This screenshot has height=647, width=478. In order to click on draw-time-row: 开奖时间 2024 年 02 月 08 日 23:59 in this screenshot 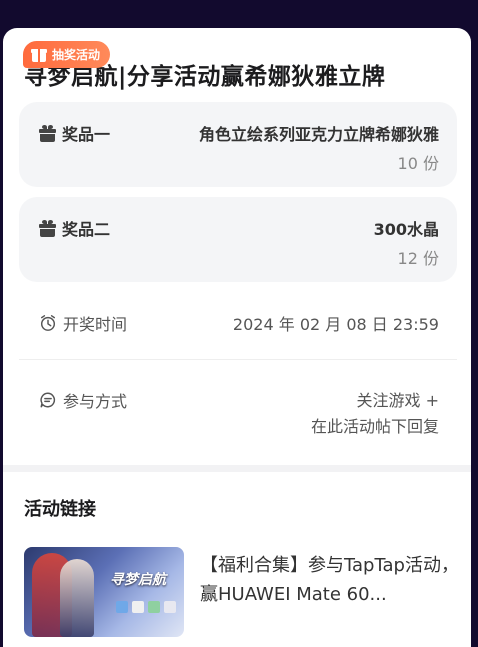, I will do `click(238, 329)`.